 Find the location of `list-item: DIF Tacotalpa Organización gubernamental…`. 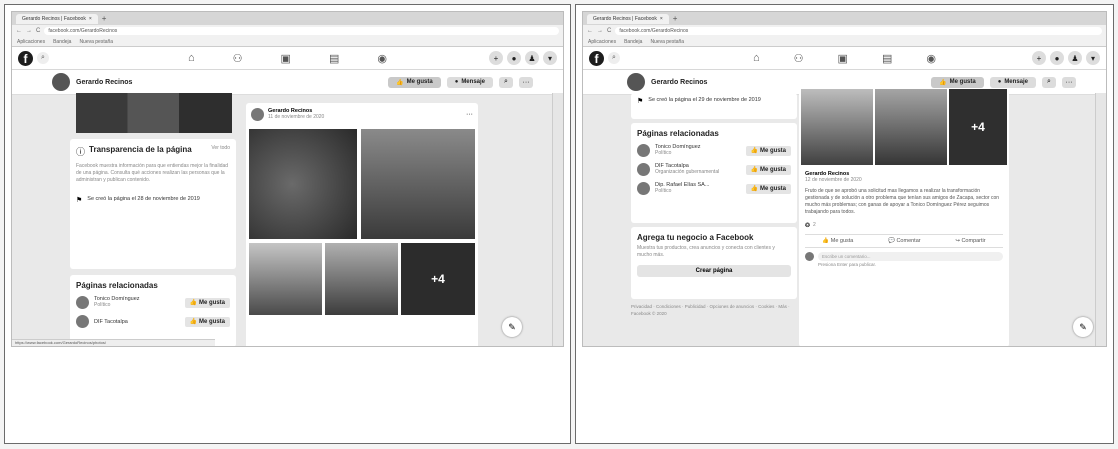

list-item: DIF Tacotalpa Organización gubernamental… is located at coordinates (714, 169).